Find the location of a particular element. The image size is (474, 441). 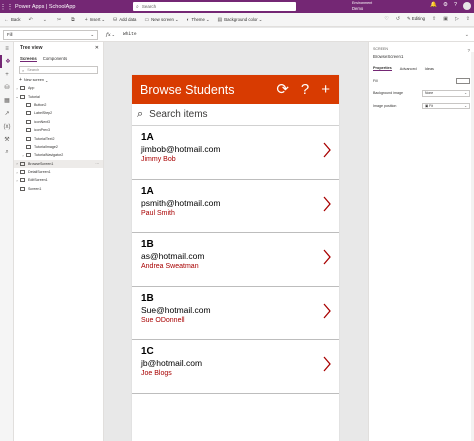

button-control-icon is located at coordinates (28, 104).